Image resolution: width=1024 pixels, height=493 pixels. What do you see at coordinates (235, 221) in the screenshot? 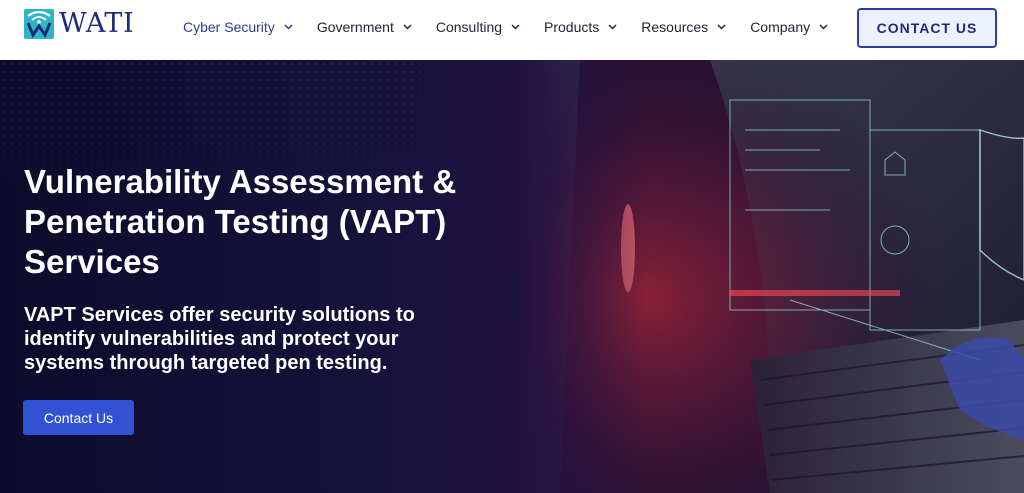
I see `hero-title-line: Penetration Testing (VAPT)` at bounding box center [235, 221].